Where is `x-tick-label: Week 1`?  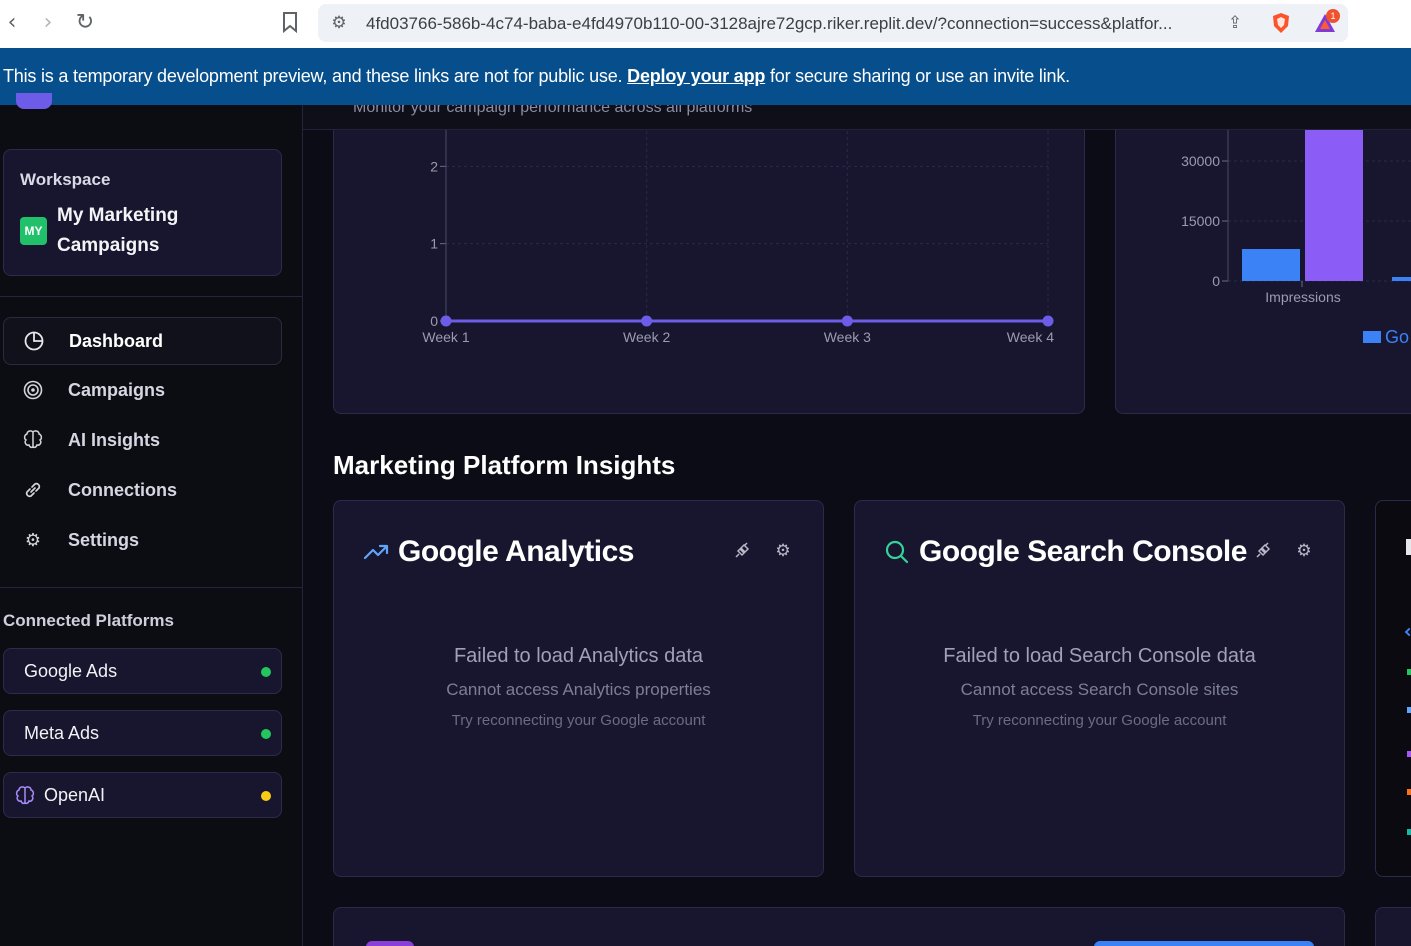 x-tick-label: Week 1 is located at coordinates (445, 337).